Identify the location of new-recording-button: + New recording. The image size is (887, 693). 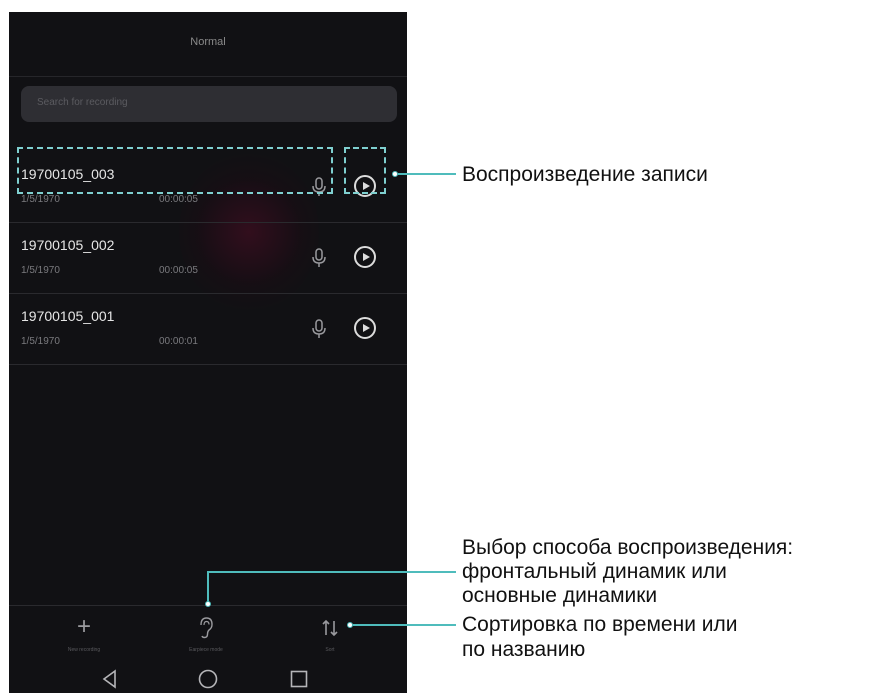
(84, 633).